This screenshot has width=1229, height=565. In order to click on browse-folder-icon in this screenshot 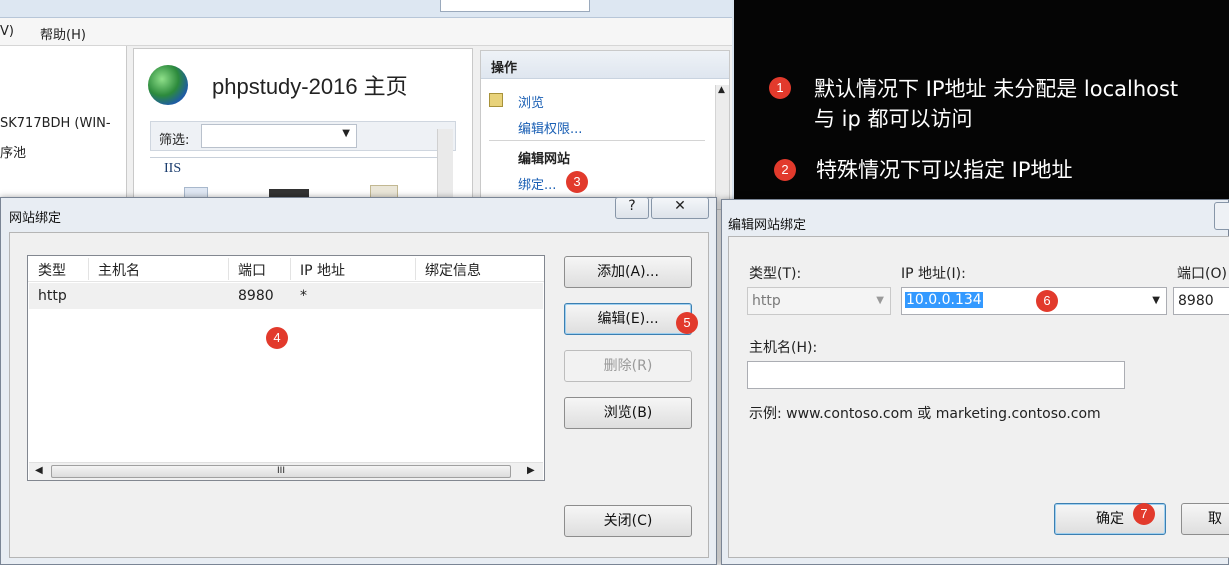, I will do `click(496, 100)`.